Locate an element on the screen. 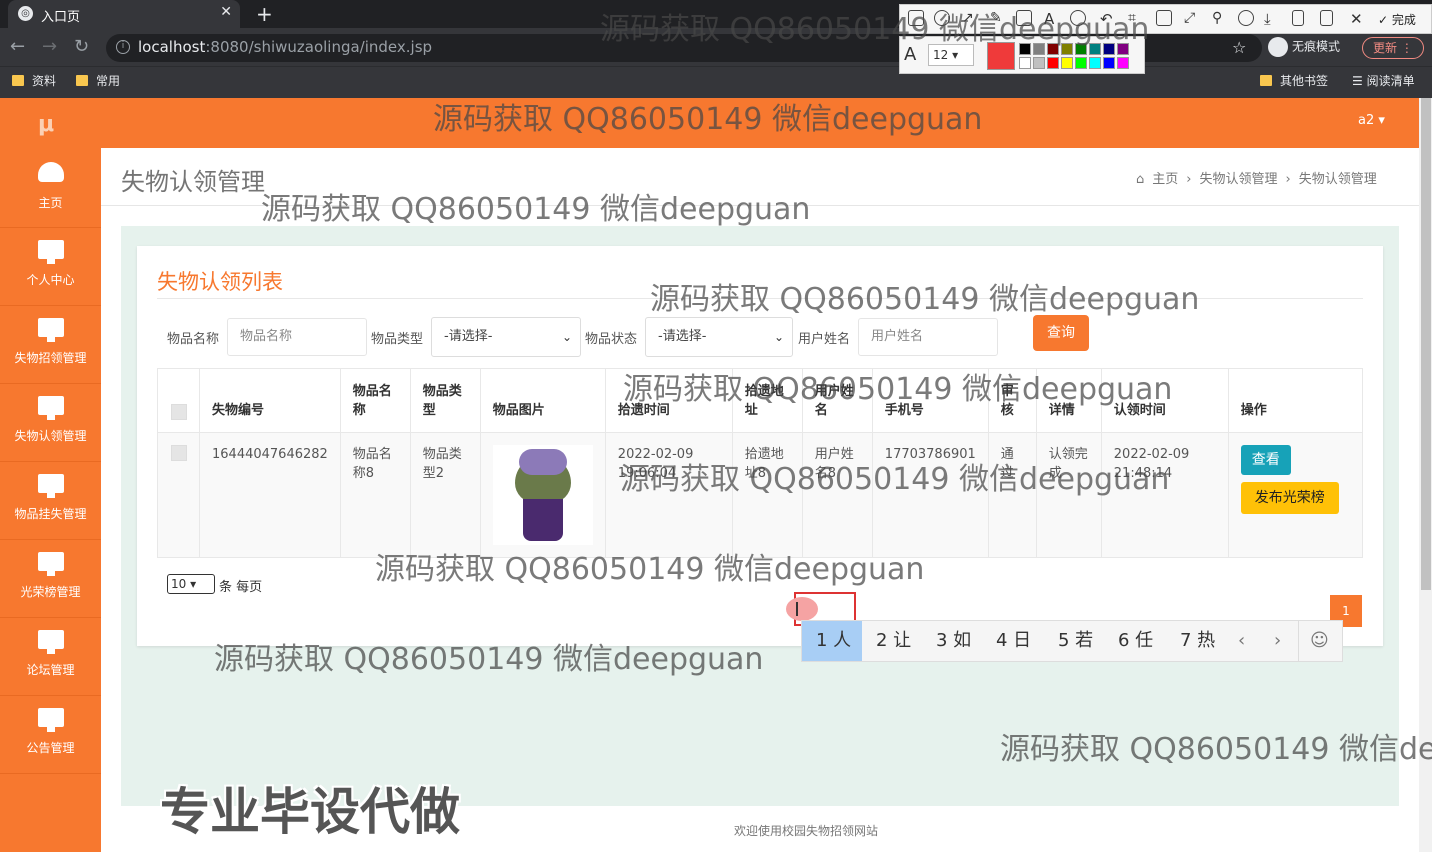  pin-icon: ⚲ is located at coordinates (1220, 18).